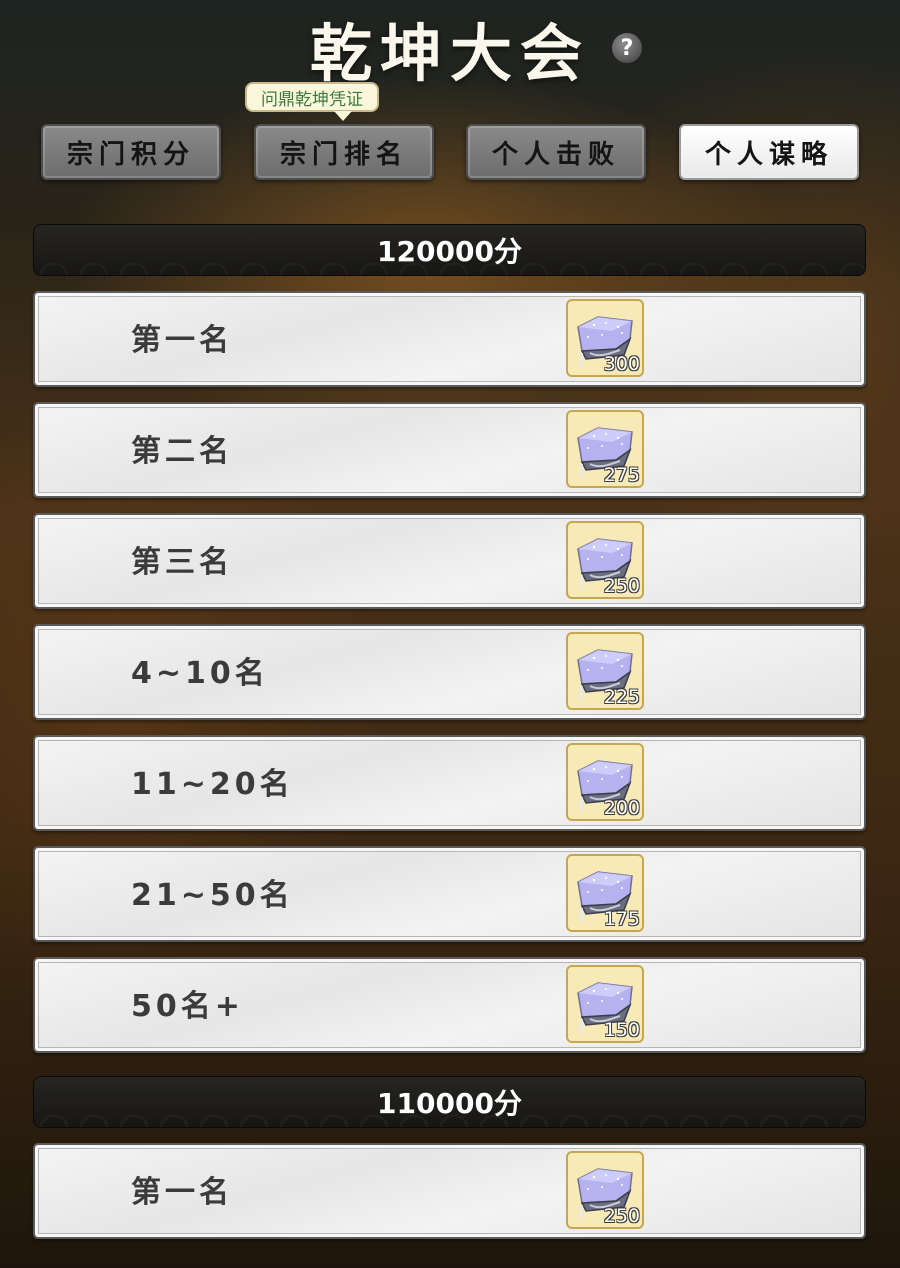 This screenshot has height=1268, width=900. I want to click on reward-count: 150, so click(621, 1030).